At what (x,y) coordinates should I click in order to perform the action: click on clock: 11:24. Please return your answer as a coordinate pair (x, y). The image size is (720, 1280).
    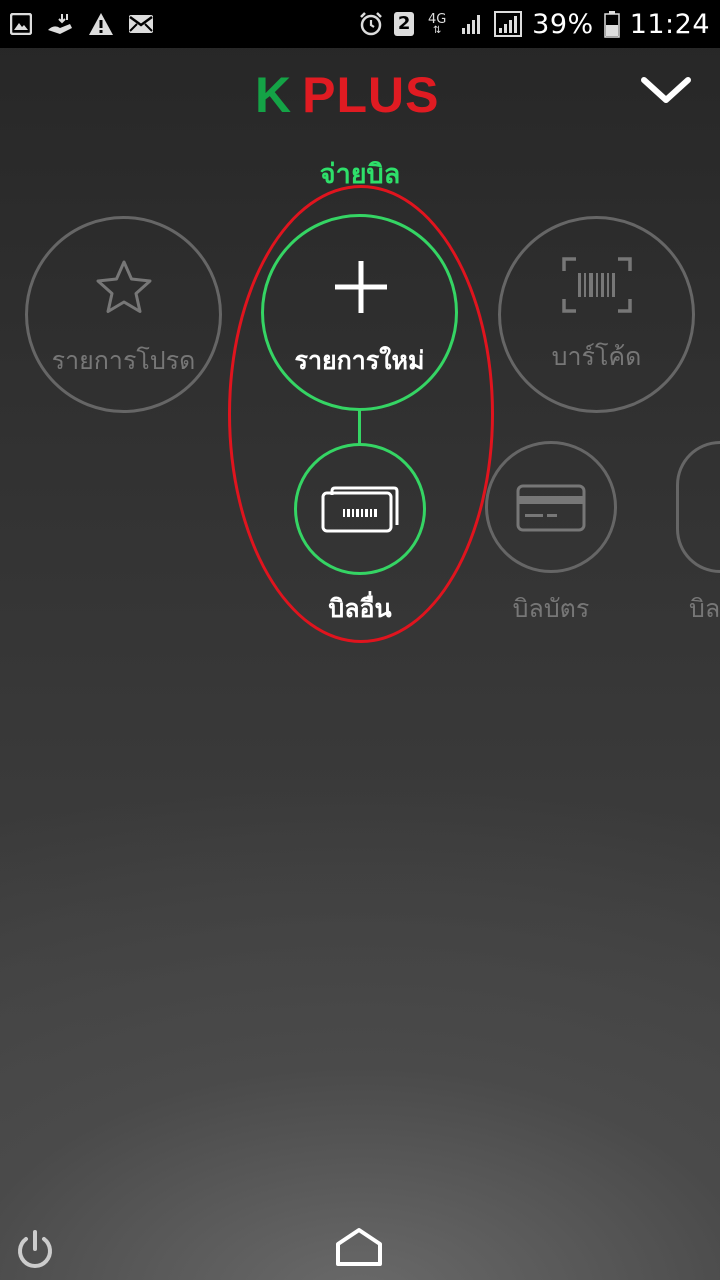
    Looking at the image, I should click on (669, 24).